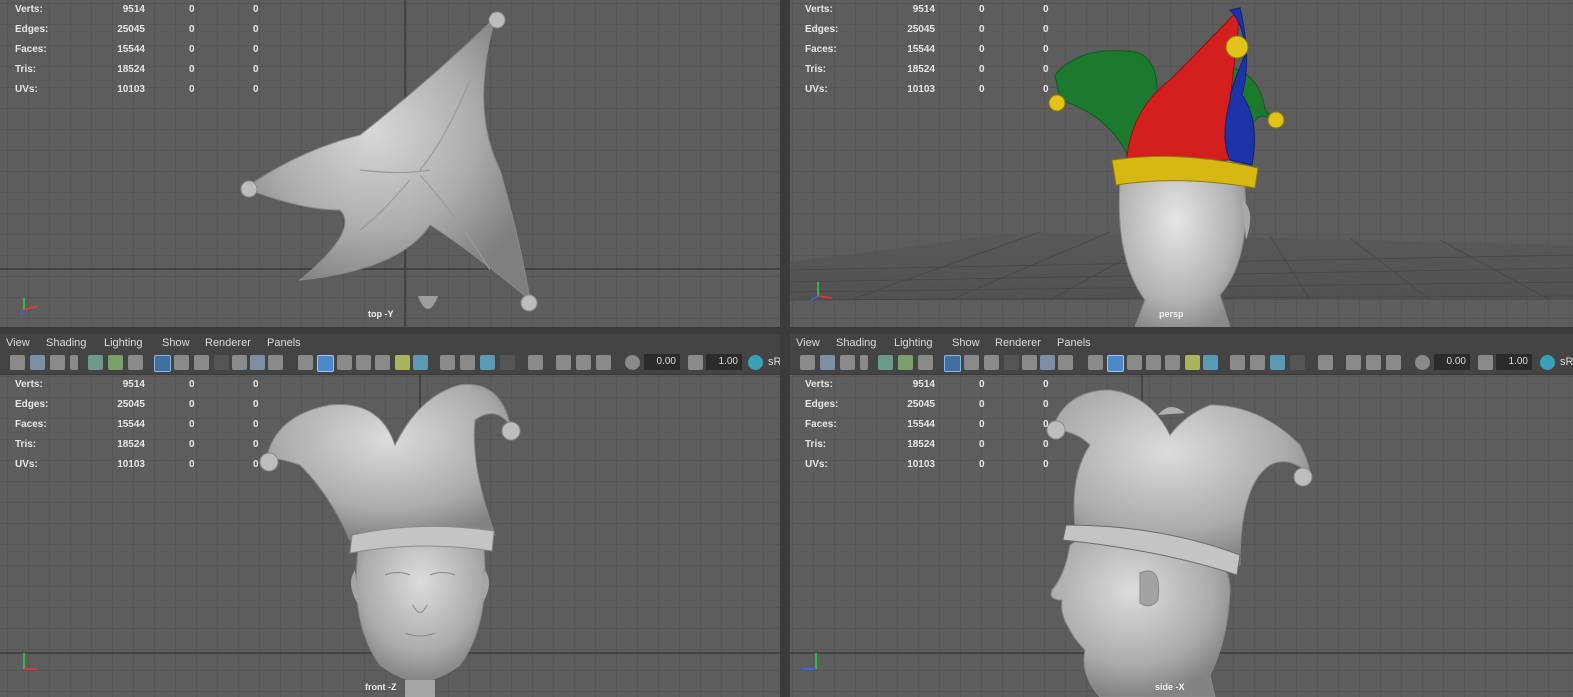  What do you see at coordinates (1566, 362) in the screenshot?
I see `view-transform-label: sR` at bounding box center [1566, 362].